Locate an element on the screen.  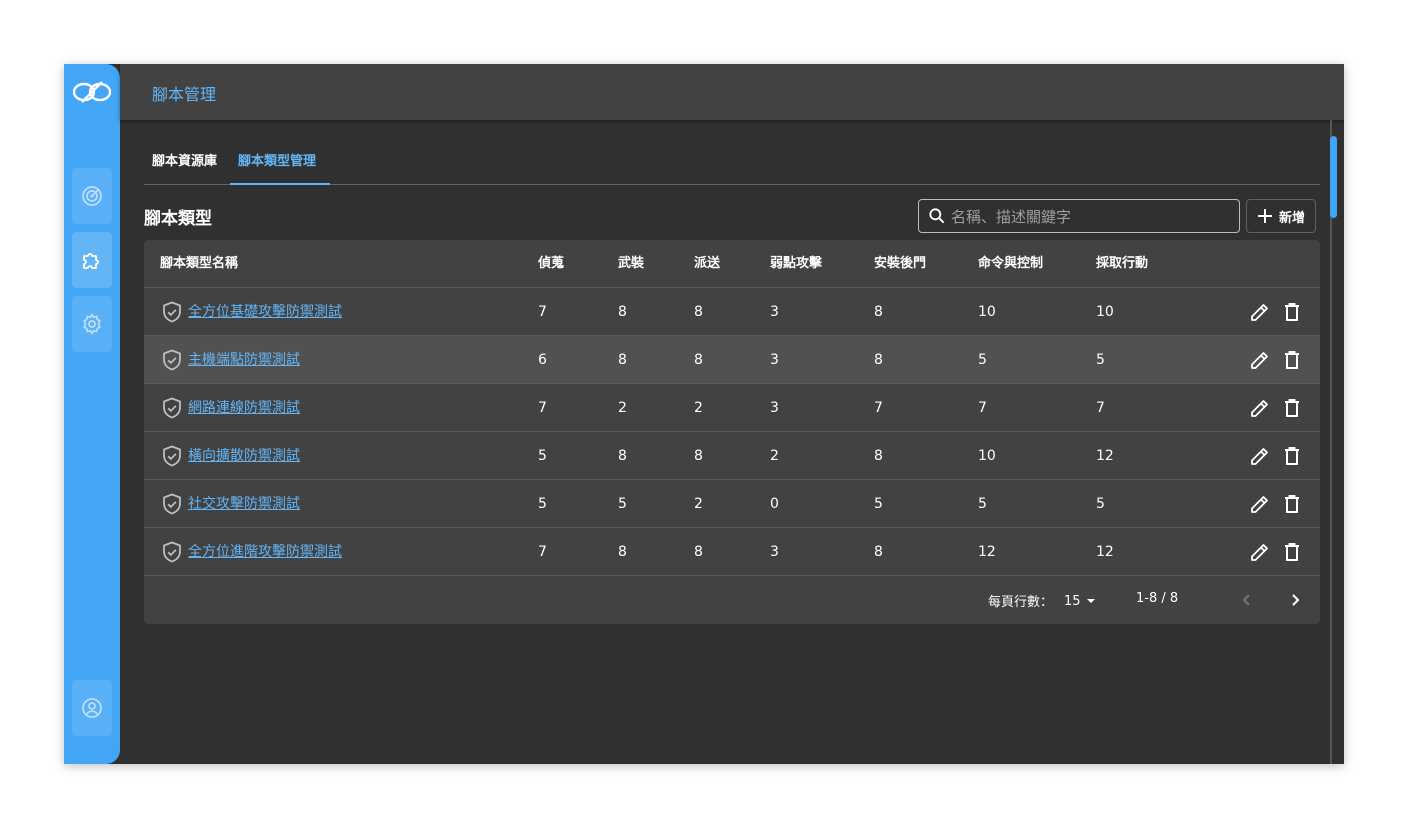
script-type-name-link: 橫向擴散防禦測試 is located at coordinates (244, 456).